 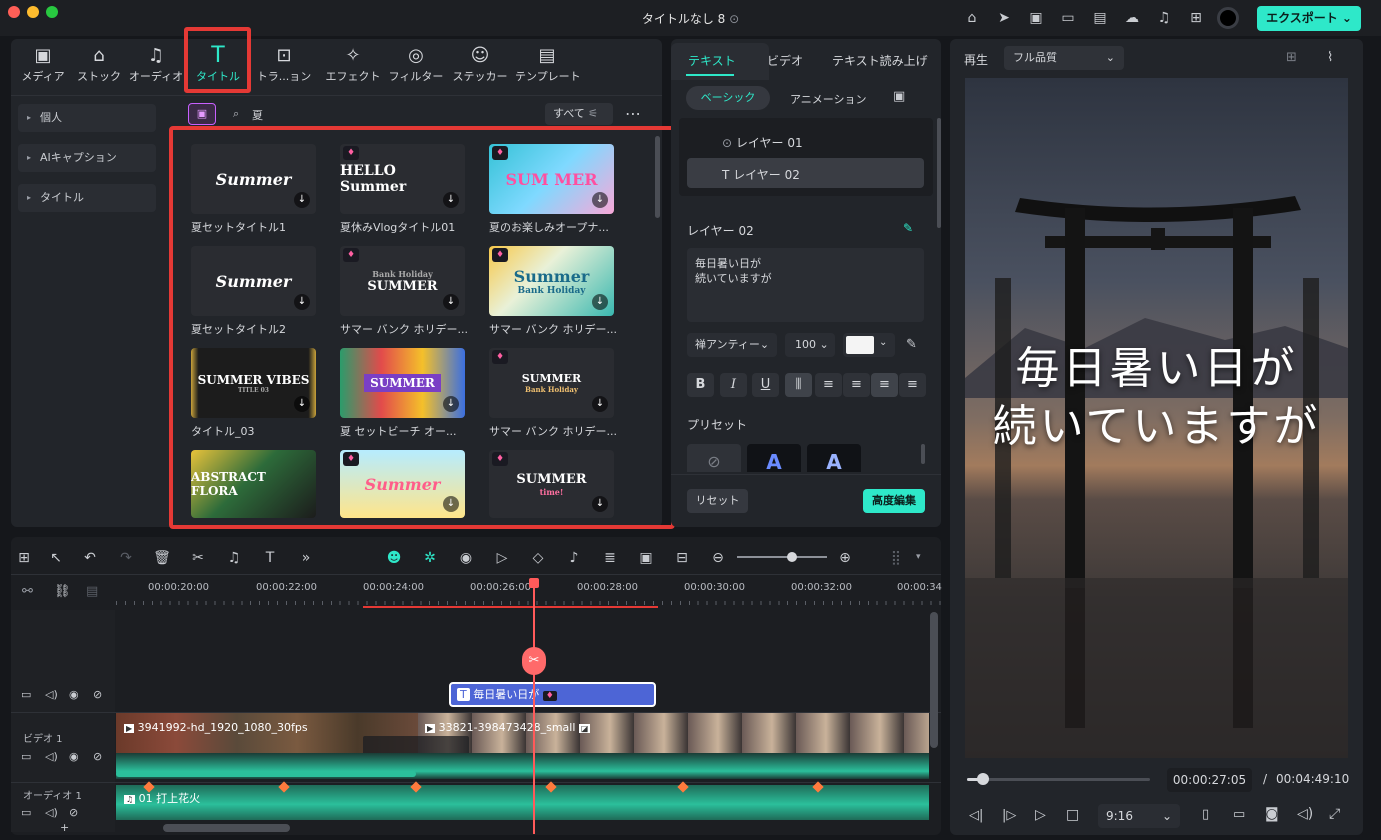 What do you see at coordinates (502, 558) in the screenshot?
I see `speed-icon: ▷` at bounding box center [502, 558].